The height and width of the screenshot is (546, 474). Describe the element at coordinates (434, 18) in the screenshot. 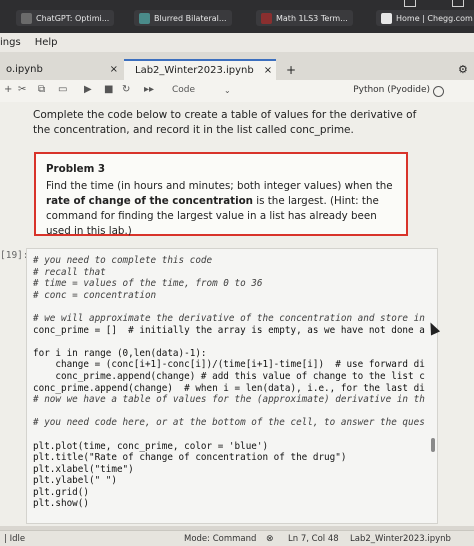

I see `bookmark-label: Home | Chegg.com` at that location.